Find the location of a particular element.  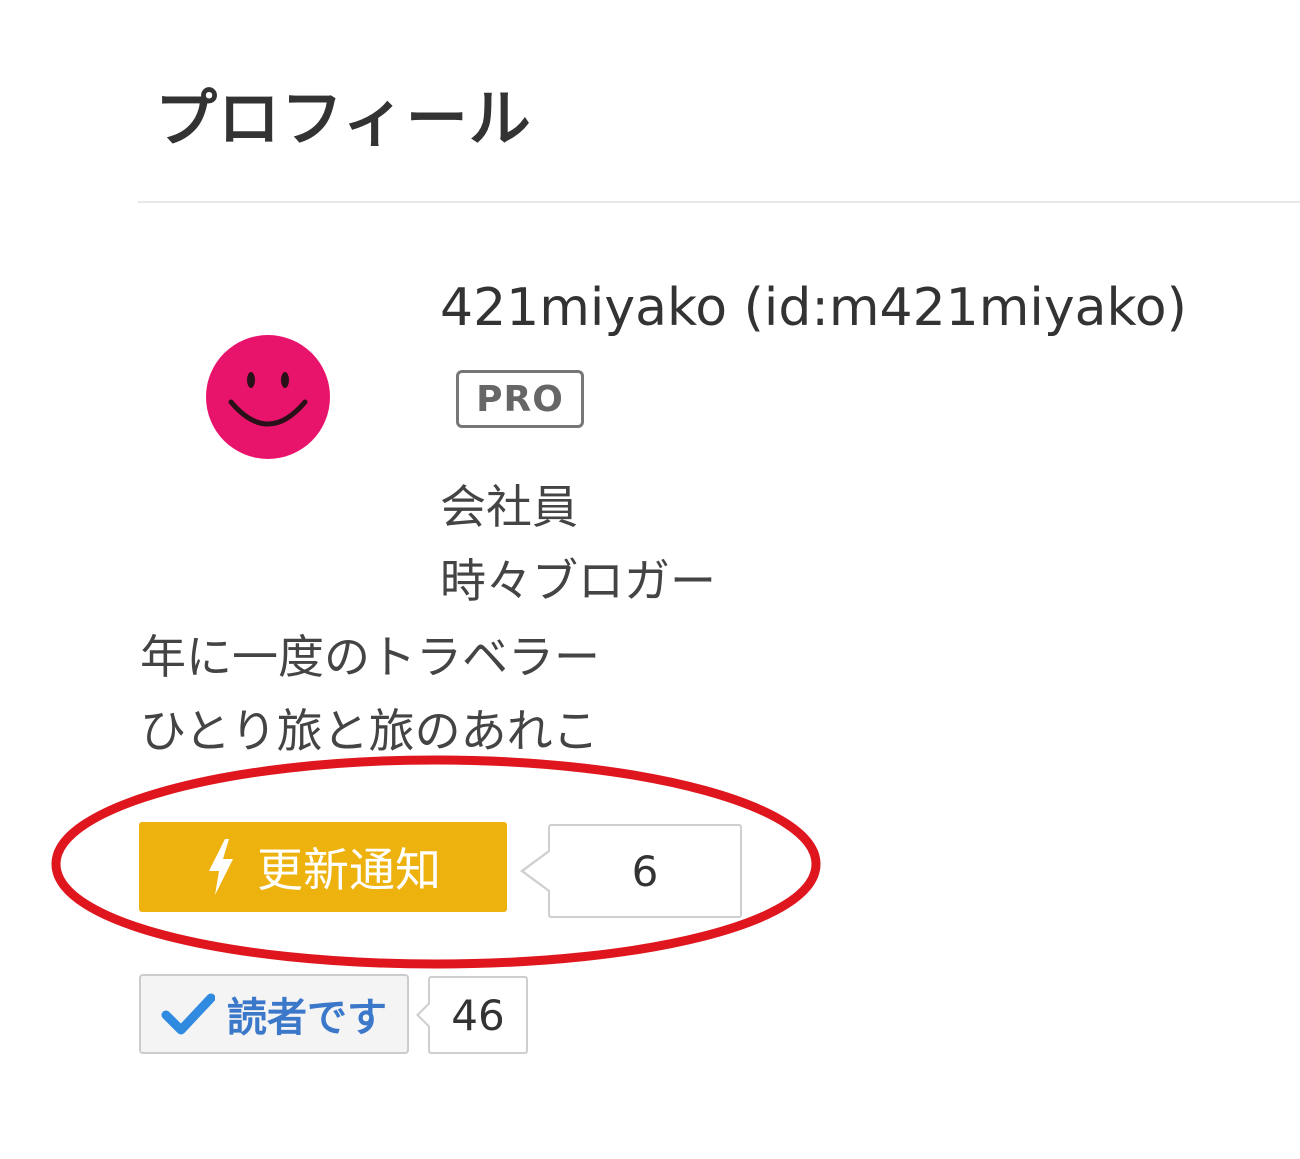

reader-button: 読者です is located at coordinates (274, 1014).